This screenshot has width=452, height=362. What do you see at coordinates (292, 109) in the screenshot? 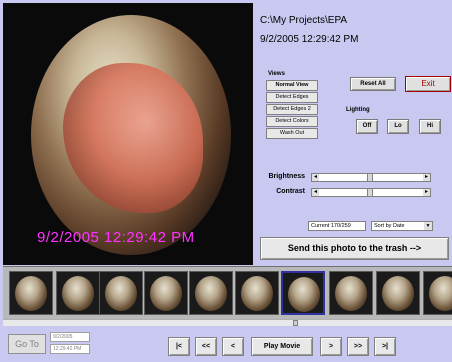
I see `view-detect-edges-2-button: Detect Edges 2` at bounding box center [292, 109].